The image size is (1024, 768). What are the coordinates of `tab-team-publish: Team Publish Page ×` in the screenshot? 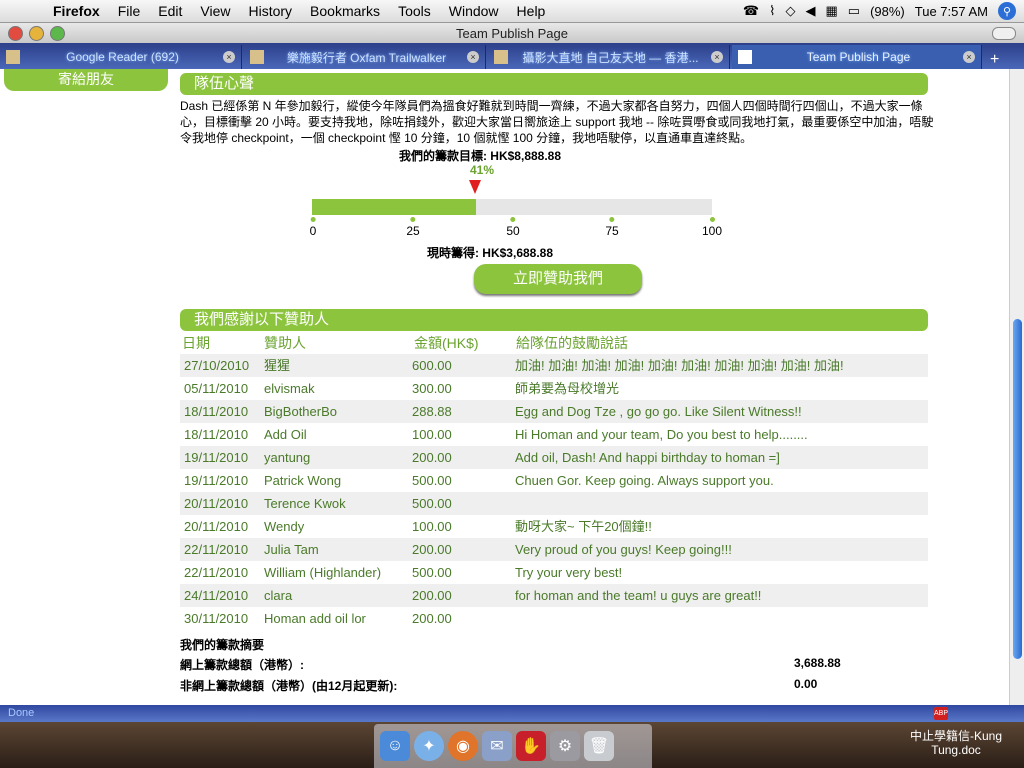 It's located at (857, 57).